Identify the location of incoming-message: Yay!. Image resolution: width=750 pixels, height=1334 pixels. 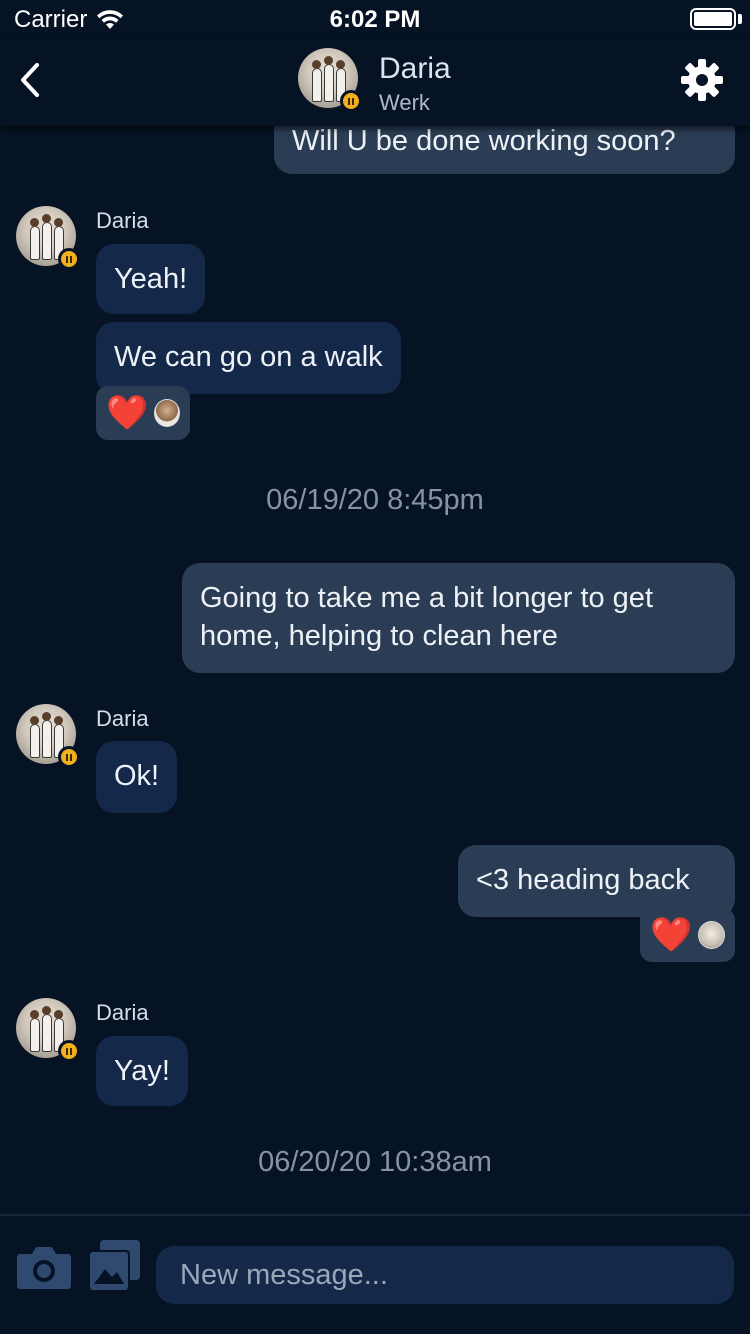
(142, 1071).